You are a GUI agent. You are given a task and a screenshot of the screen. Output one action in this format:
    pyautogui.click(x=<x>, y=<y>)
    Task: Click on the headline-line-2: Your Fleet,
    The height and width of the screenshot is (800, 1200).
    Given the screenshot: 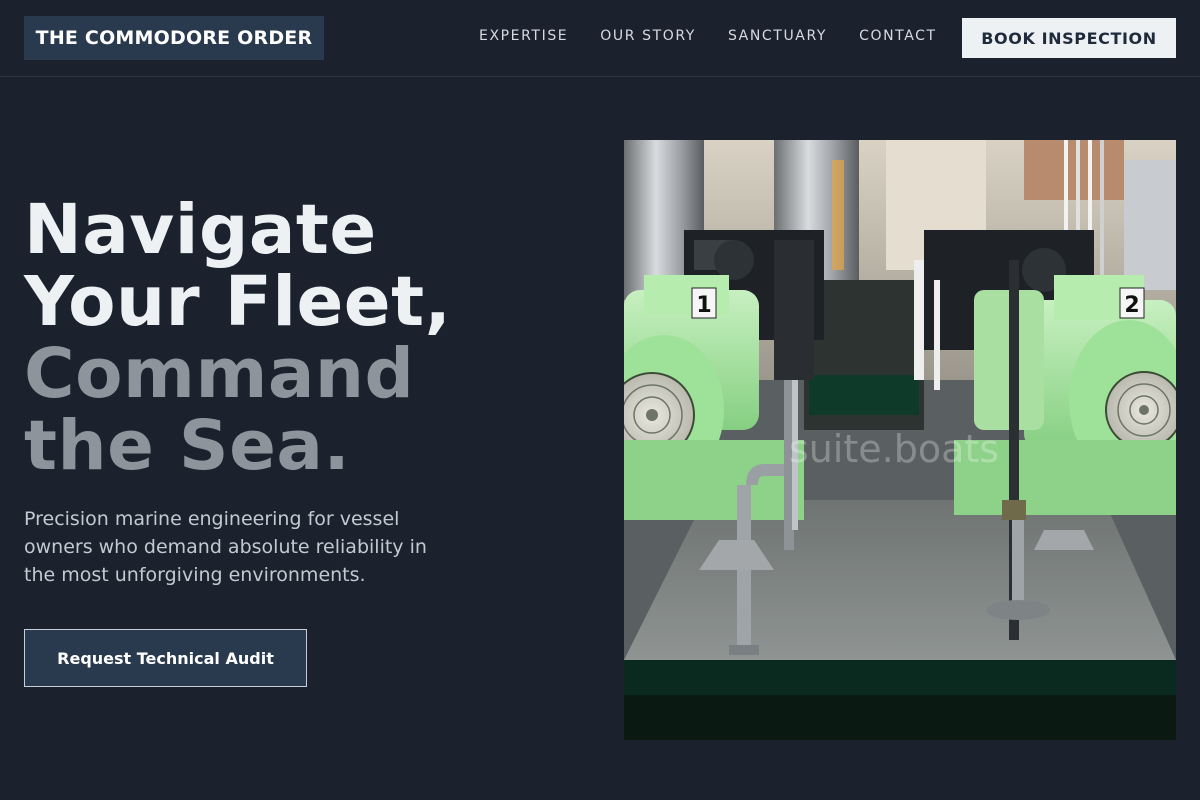 What is the action you would take?
    pyautogui.click(x=238, y=302)
    